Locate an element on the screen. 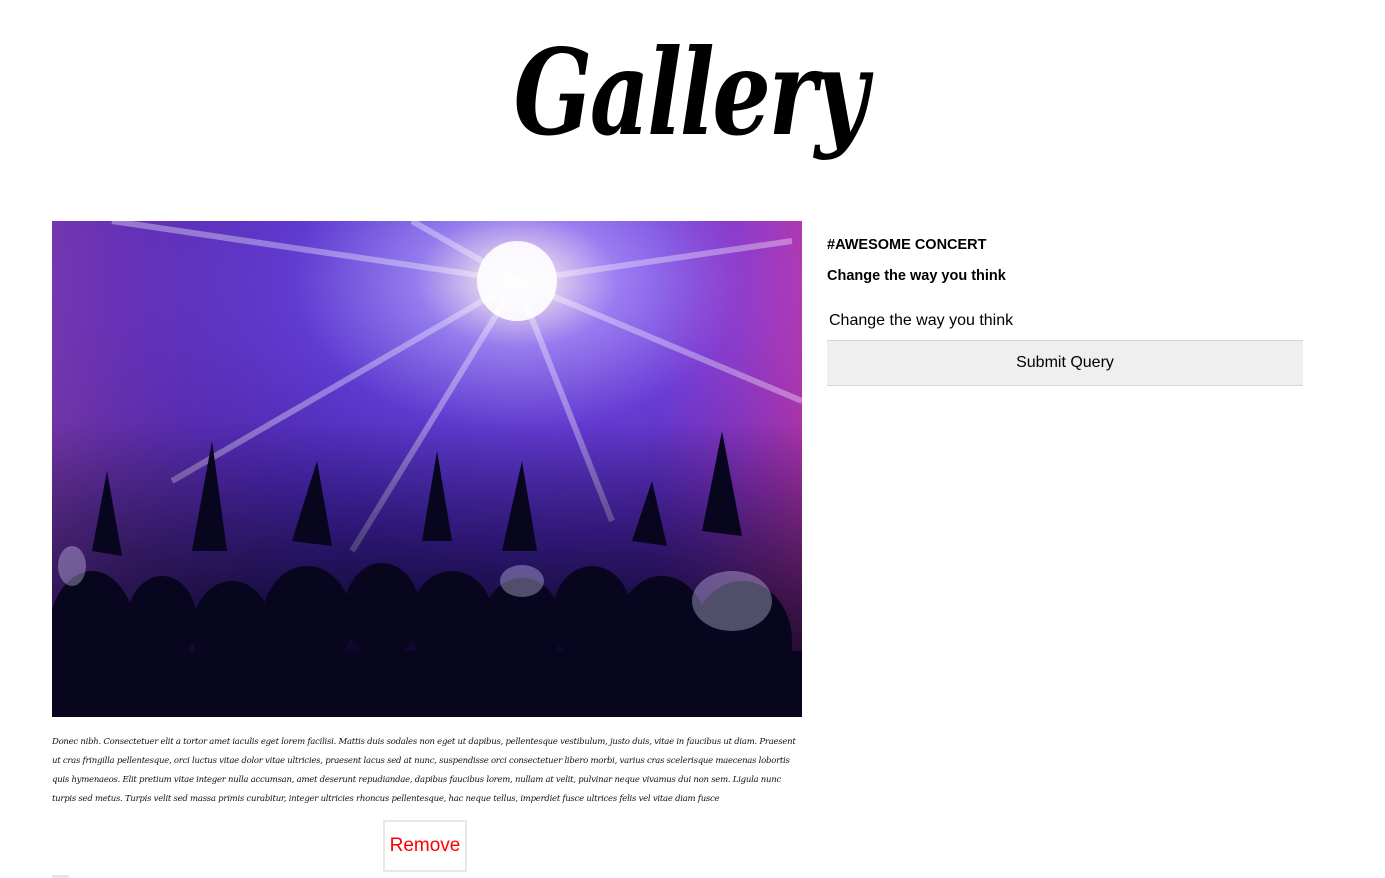 This screenshot has width=1385, height=878. post-subtitle: Change the way you think is located at coordinates (916, 276).